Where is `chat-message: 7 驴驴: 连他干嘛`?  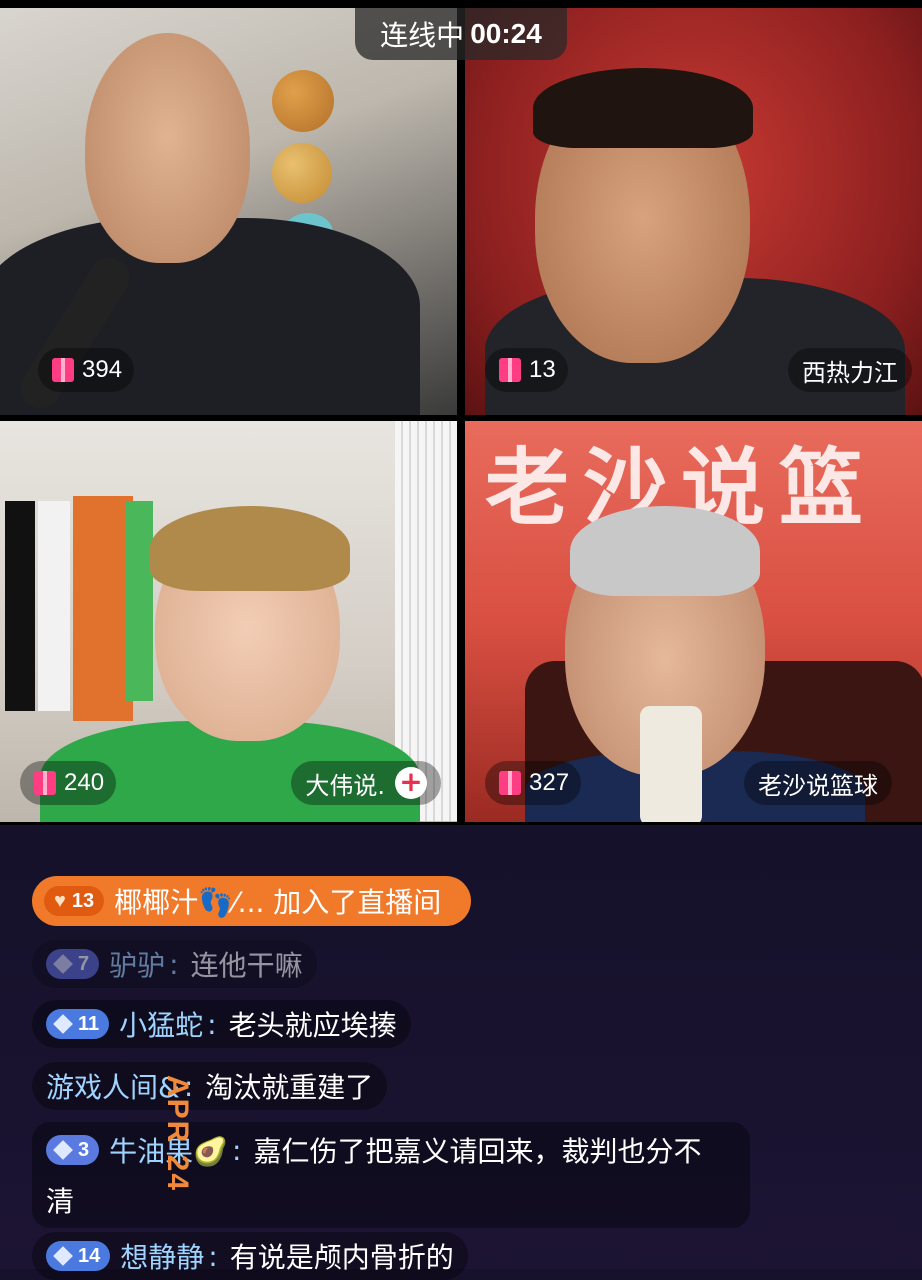 chat-message: 7 驴驴: 连他干嘛 is located at coordinates (174, 964).